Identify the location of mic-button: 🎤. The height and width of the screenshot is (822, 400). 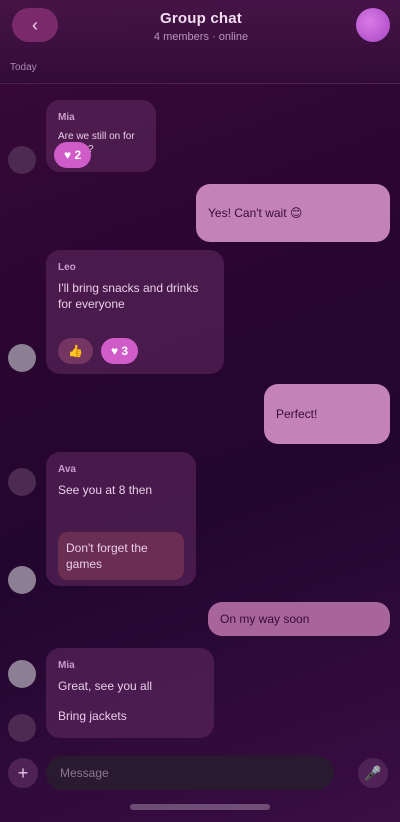
(373, 773).